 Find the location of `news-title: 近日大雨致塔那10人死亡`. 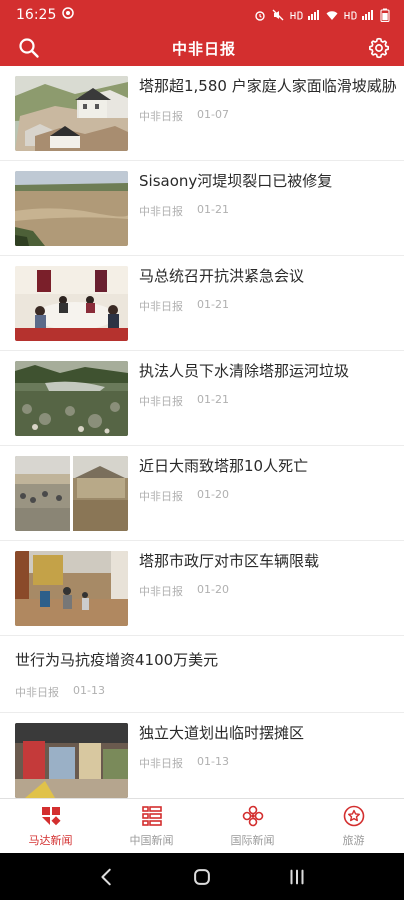

news-title: 近日大雨致塔那10人死亡 is located at coordinates (224, 465).